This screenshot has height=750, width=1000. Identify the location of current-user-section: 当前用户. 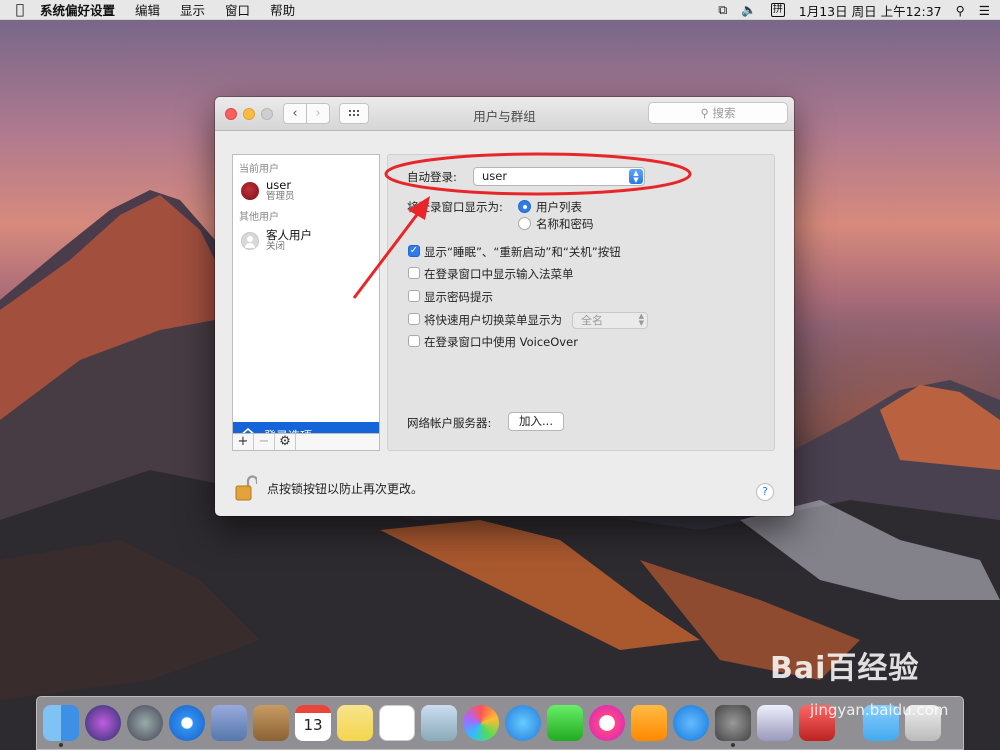
(259, 169).